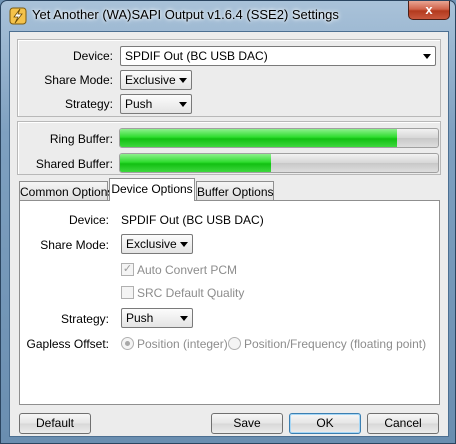 The image size is (456, 444). What do you see at coordinates (429, 10) in the screenshot?
I see `close-button: x` at bounding box center [429, 10].